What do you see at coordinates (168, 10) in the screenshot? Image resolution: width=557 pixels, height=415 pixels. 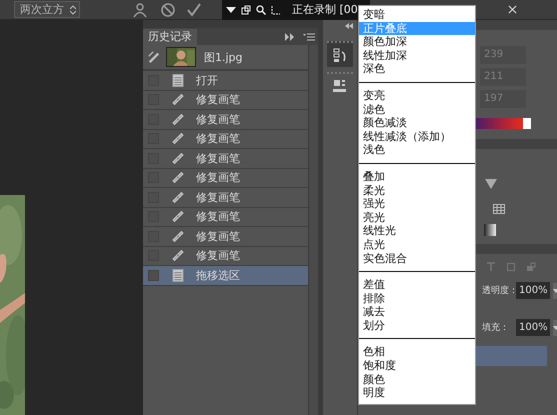 I see `cancel-icon` at bounding box center [168, 10].